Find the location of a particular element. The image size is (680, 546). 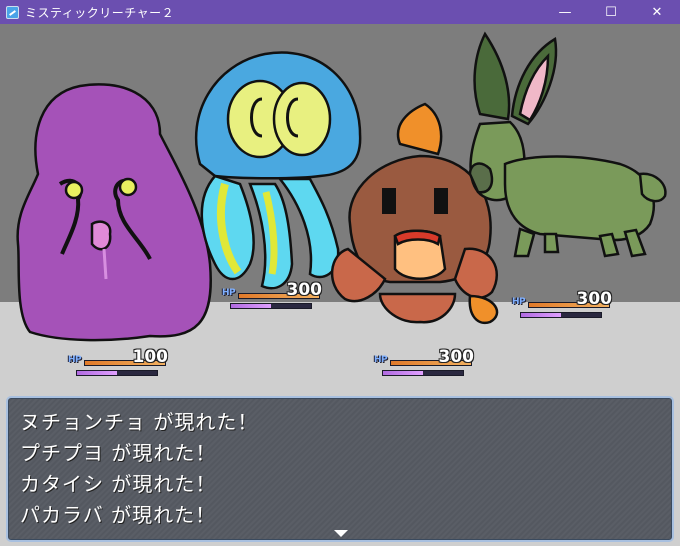

message-line: パカラバ が現れた！ is located at coordinates (118, 515).